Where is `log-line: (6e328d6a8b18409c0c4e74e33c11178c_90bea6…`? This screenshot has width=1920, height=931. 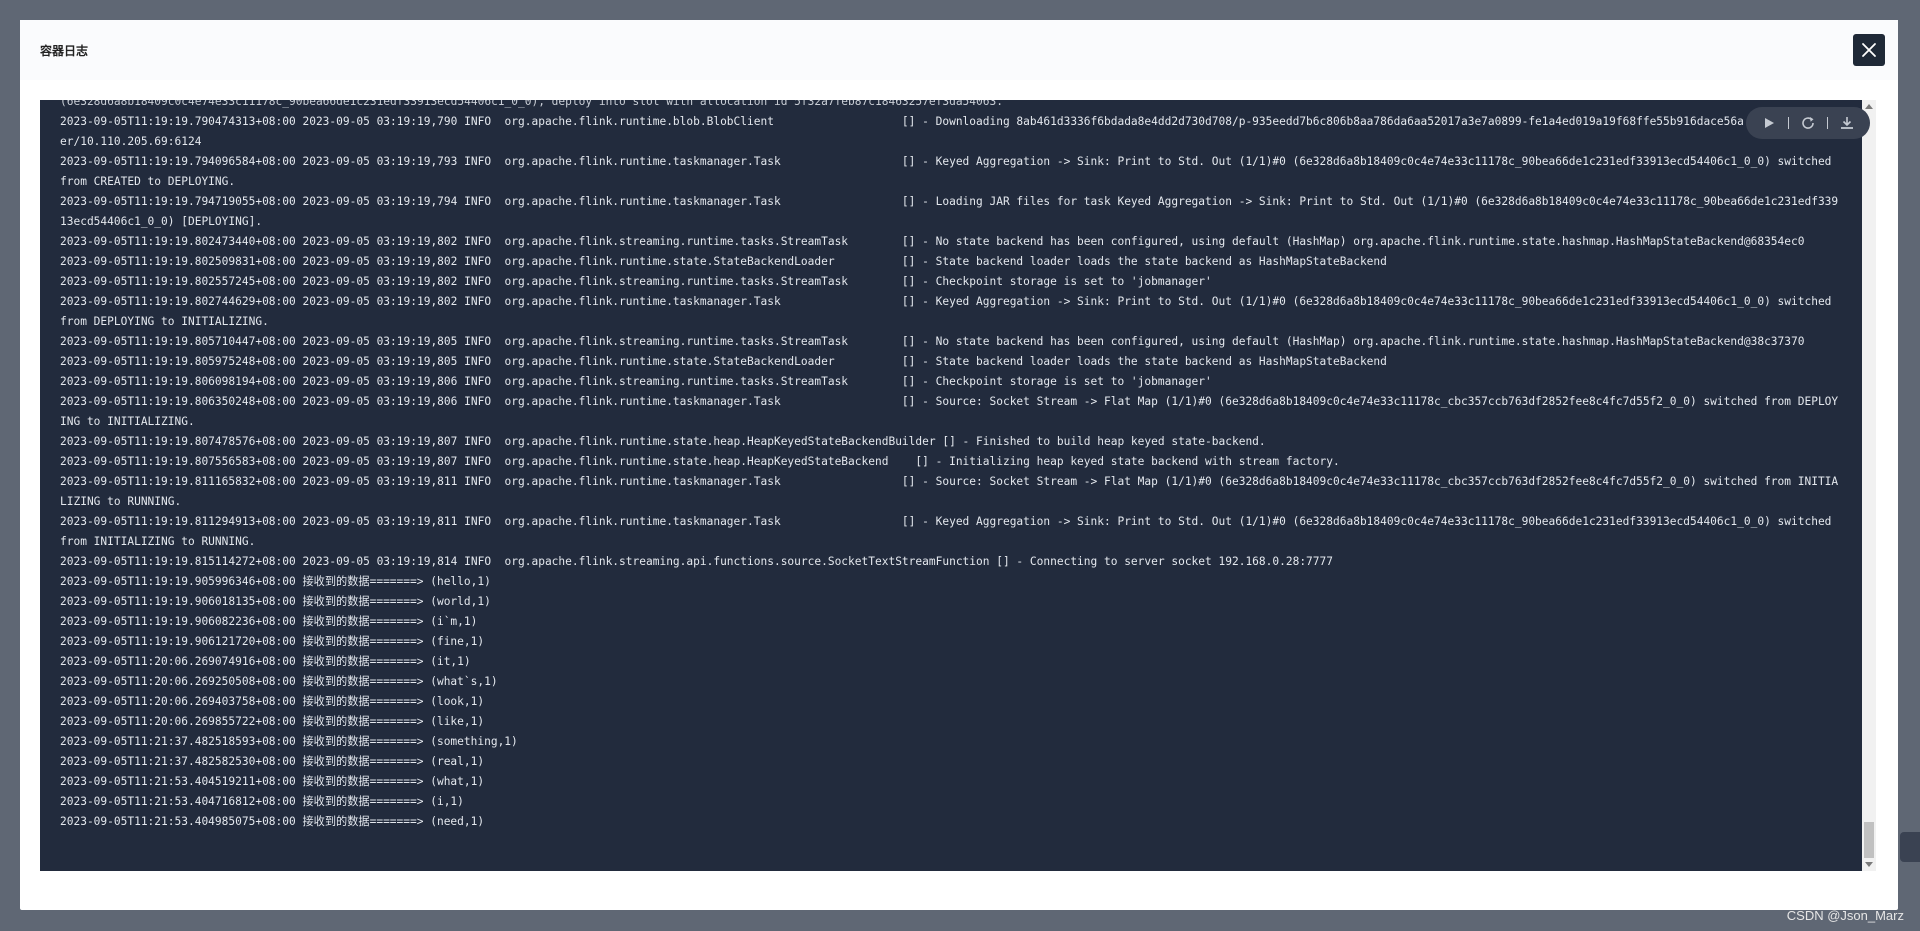
log-line: (6e328d6a8b18409c0c4e74e33c11178c_90bea6… is located at coordinates (531, 104).